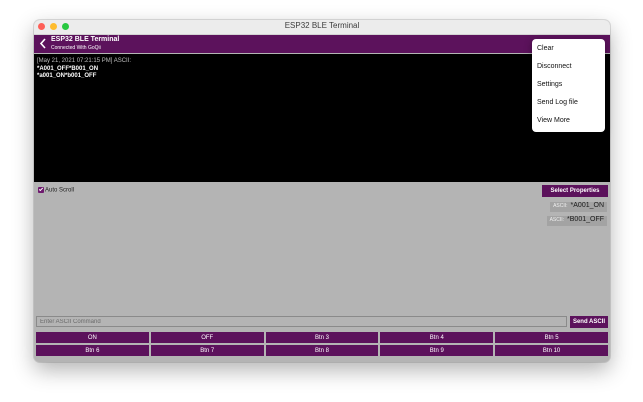 This screenshot has height=402, width=643. What do you see at coordinates (553, 120) in the screenshot?
I see `menu-item-view-more: View More` at bounding box center [553, 120].